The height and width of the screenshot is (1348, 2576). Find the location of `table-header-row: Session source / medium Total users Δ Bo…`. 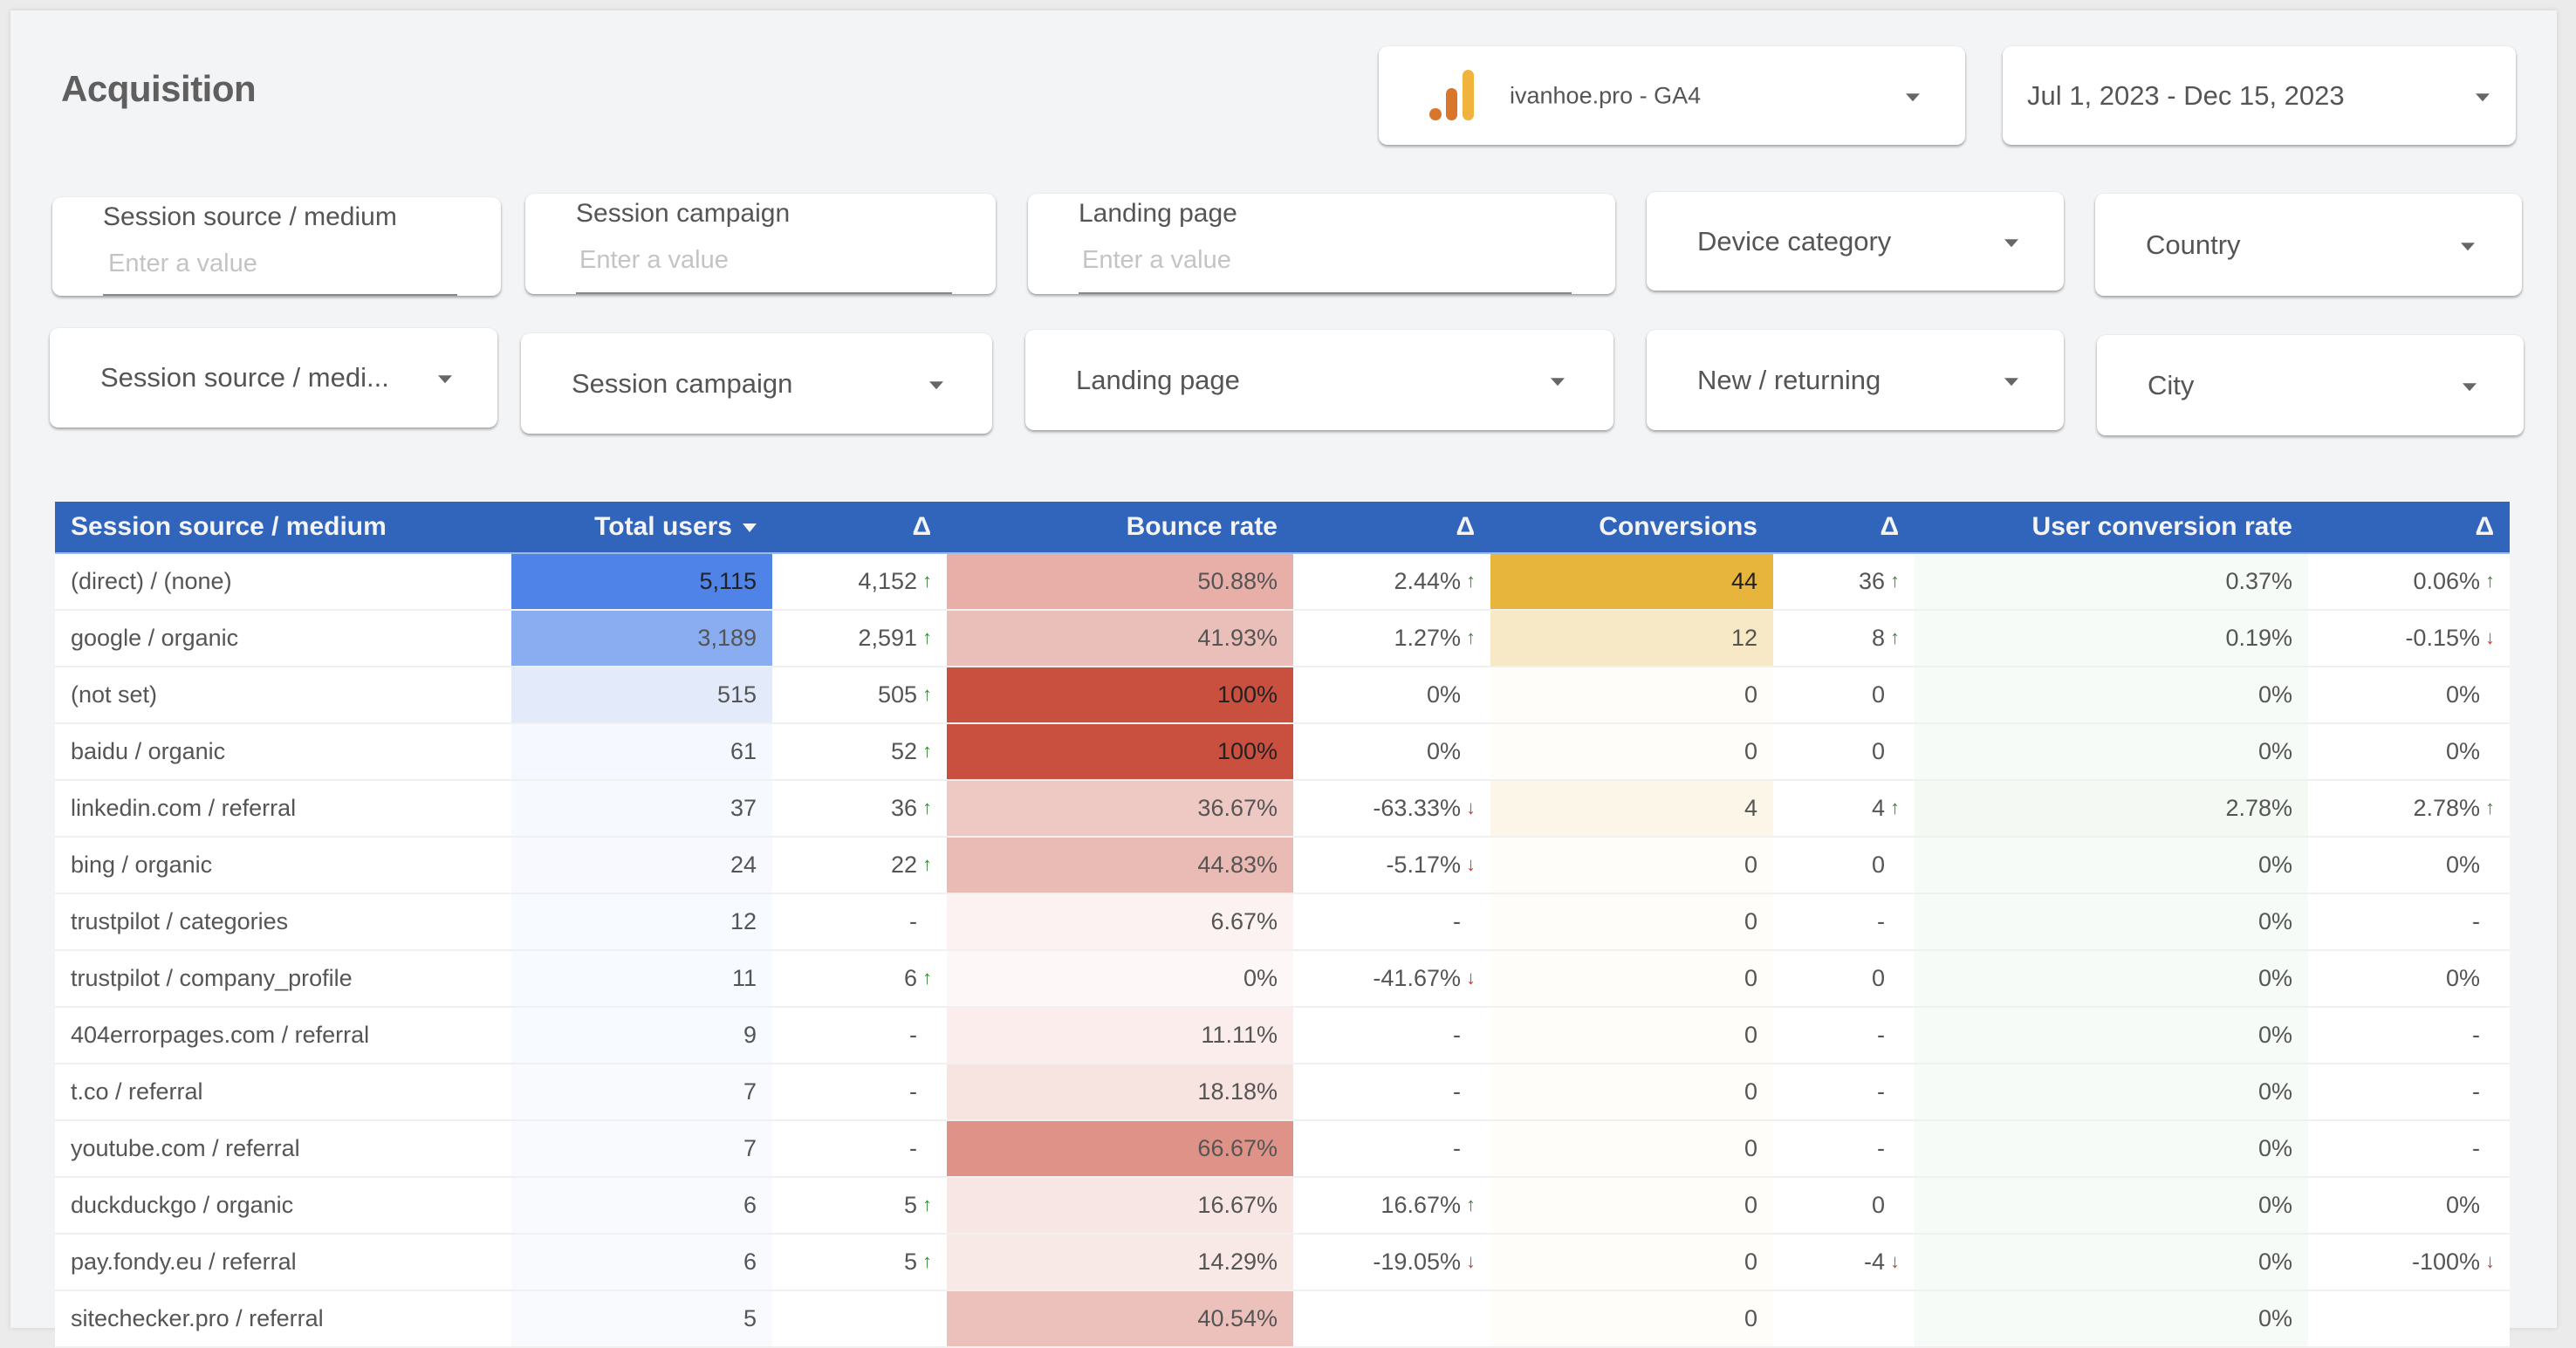

table-header-row: Session source / medium Total users Δ Bo… is located at coordinates (1283, 528).